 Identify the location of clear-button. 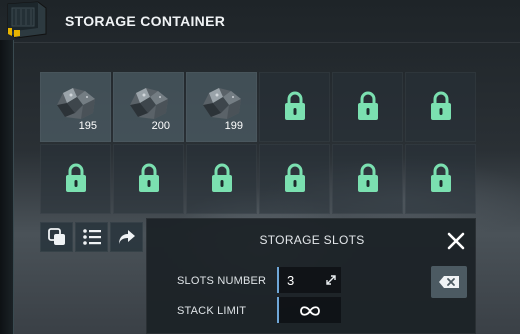
(449, 282).